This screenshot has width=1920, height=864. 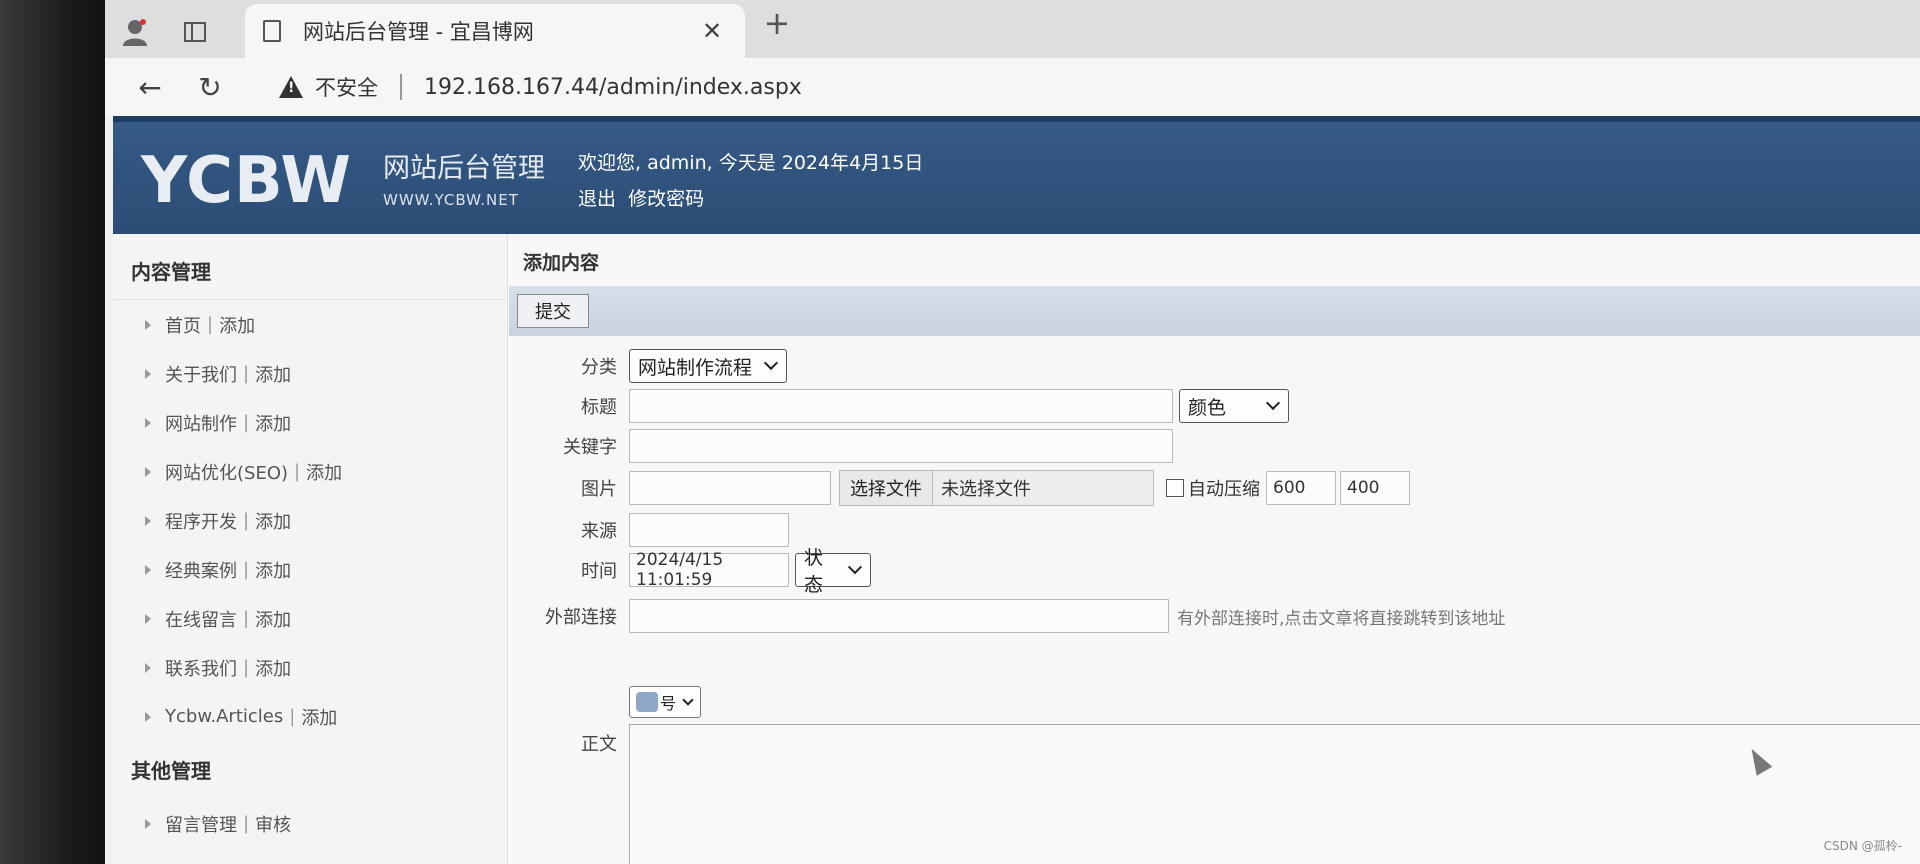 What do you see at coordinates (833, 571) in the screenshot?
I see `status-select: 状态` at bounding box center [833, 571].